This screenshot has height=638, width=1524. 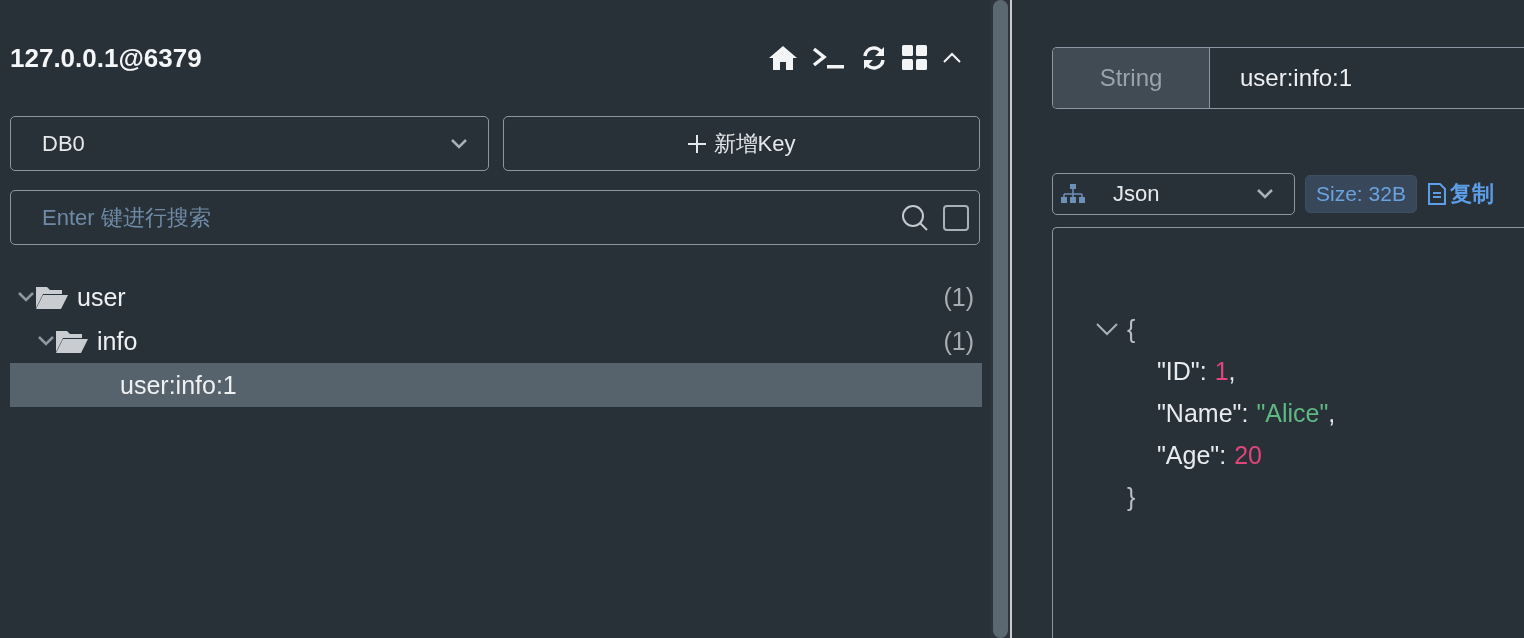 I want to click on search-icon, so click(x=915, y=217).